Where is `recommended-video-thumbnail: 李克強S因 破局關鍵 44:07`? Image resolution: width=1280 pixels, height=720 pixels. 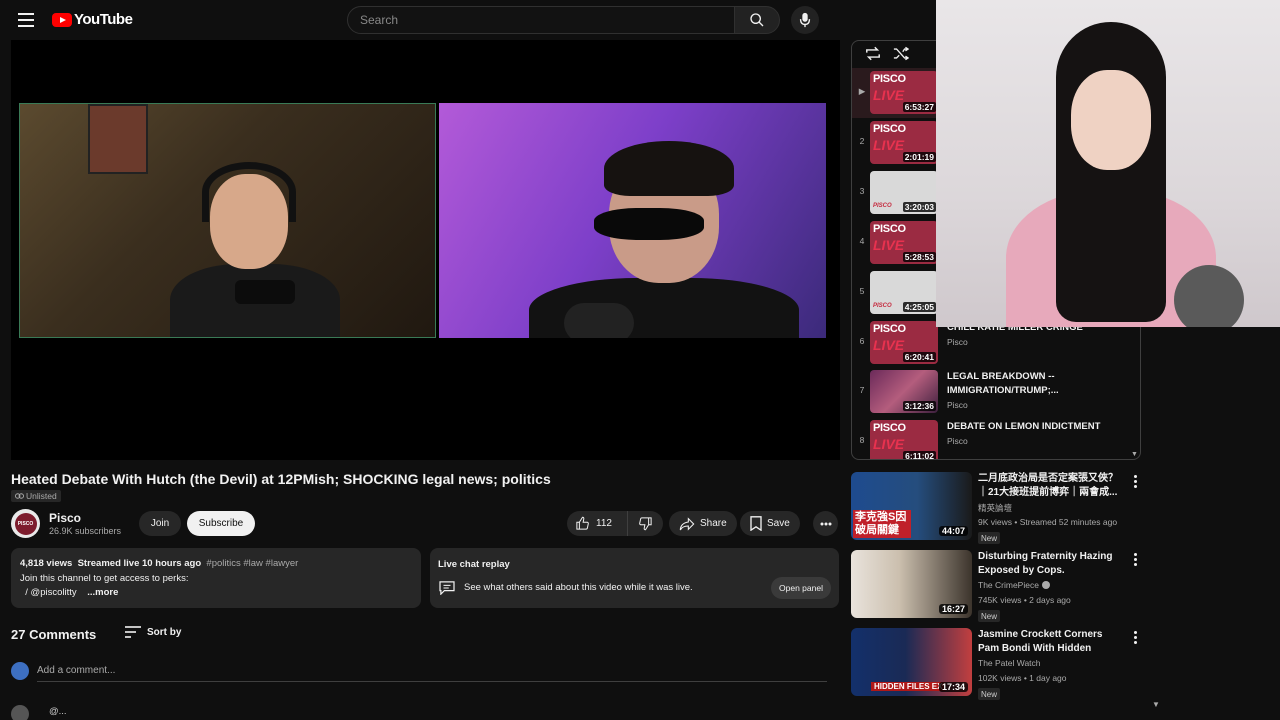 recommended-video-thumbnail: 李克強S因 破局關鍵 44:07 is located at coordinates (911, 506).